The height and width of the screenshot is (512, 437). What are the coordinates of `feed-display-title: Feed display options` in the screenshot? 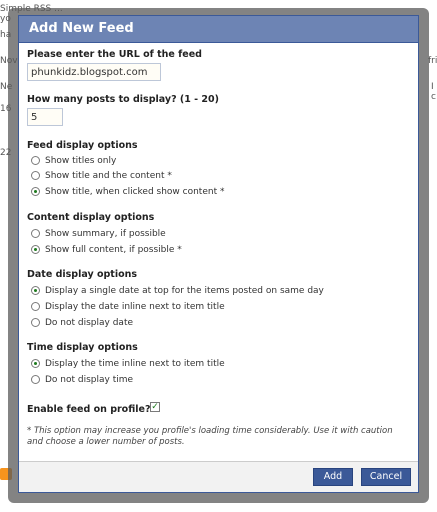 It's located at (82, 145).